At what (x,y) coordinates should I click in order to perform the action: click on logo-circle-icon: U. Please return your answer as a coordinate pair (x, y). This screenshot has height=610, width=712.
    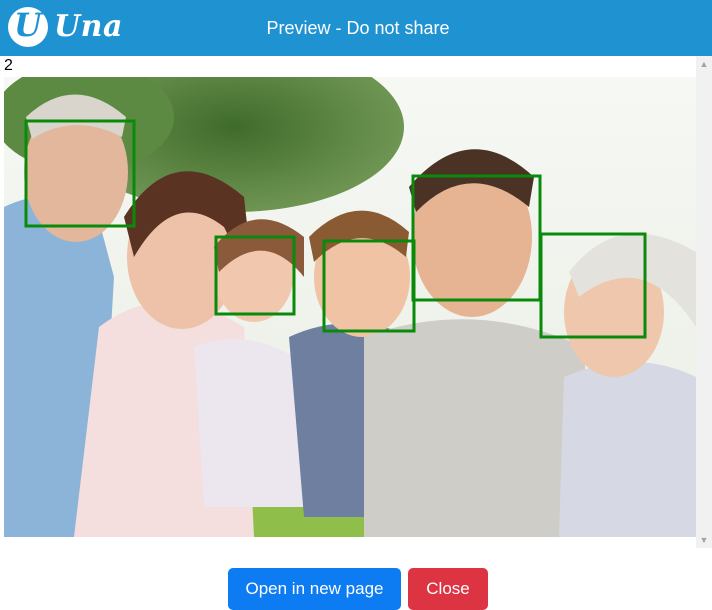
    Looking at the image, I should click on (28, 26).